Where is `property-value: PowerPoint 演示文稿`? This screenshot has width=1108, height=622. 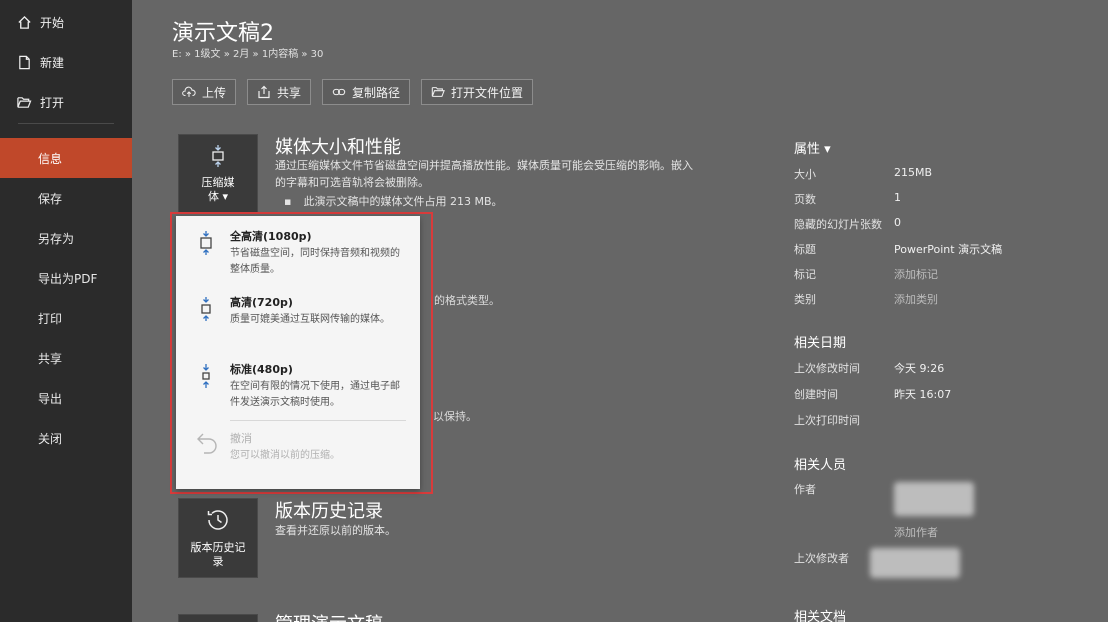 property-value: PowerPoint 演示文稿 is located at coordinates (948, 249).